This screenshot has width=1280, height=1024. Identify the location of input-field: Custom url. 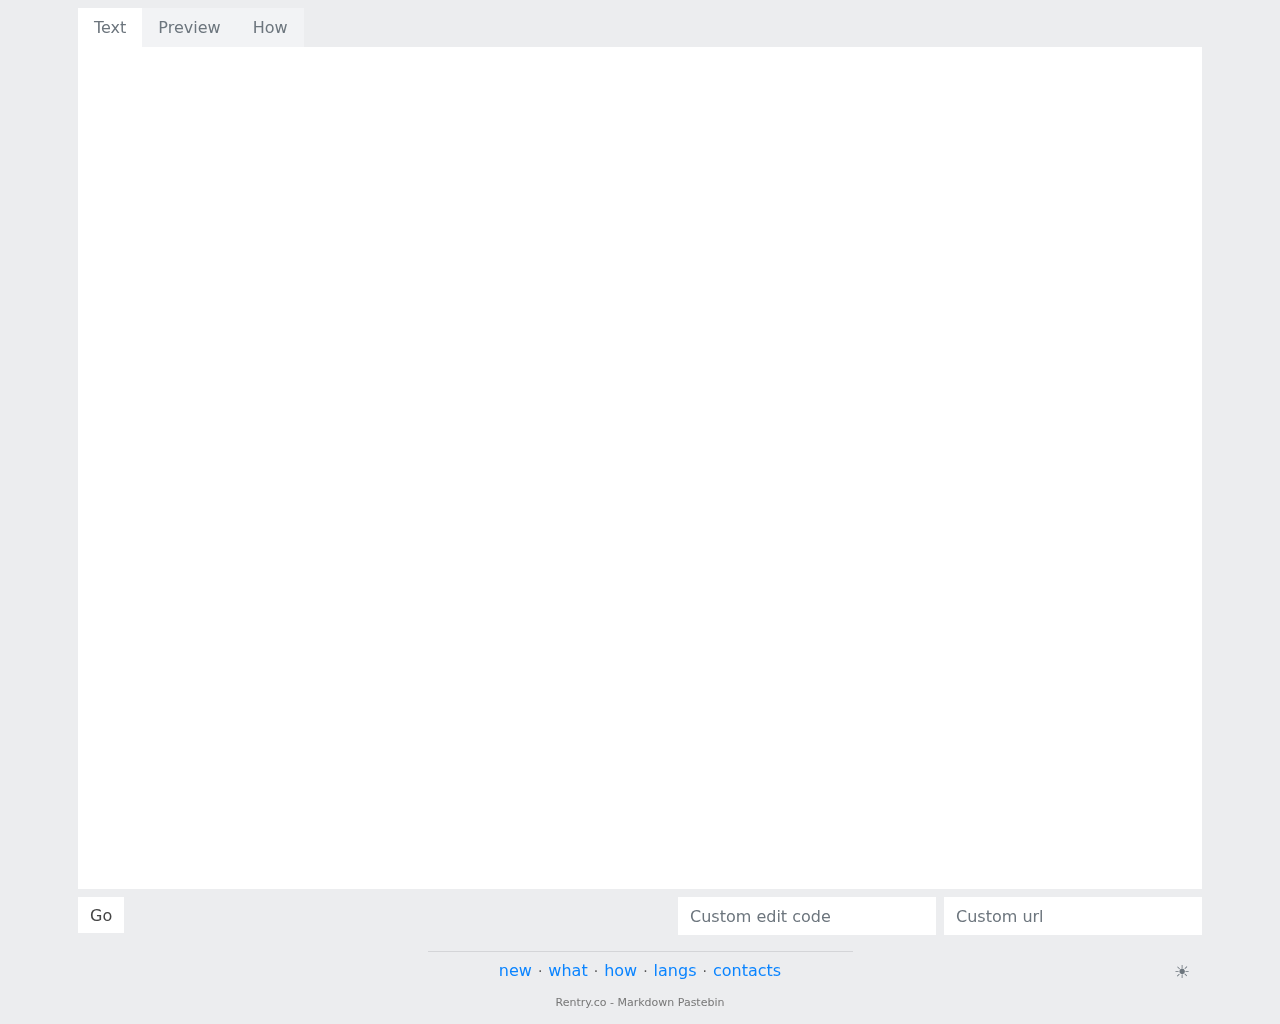
(1073, 916).